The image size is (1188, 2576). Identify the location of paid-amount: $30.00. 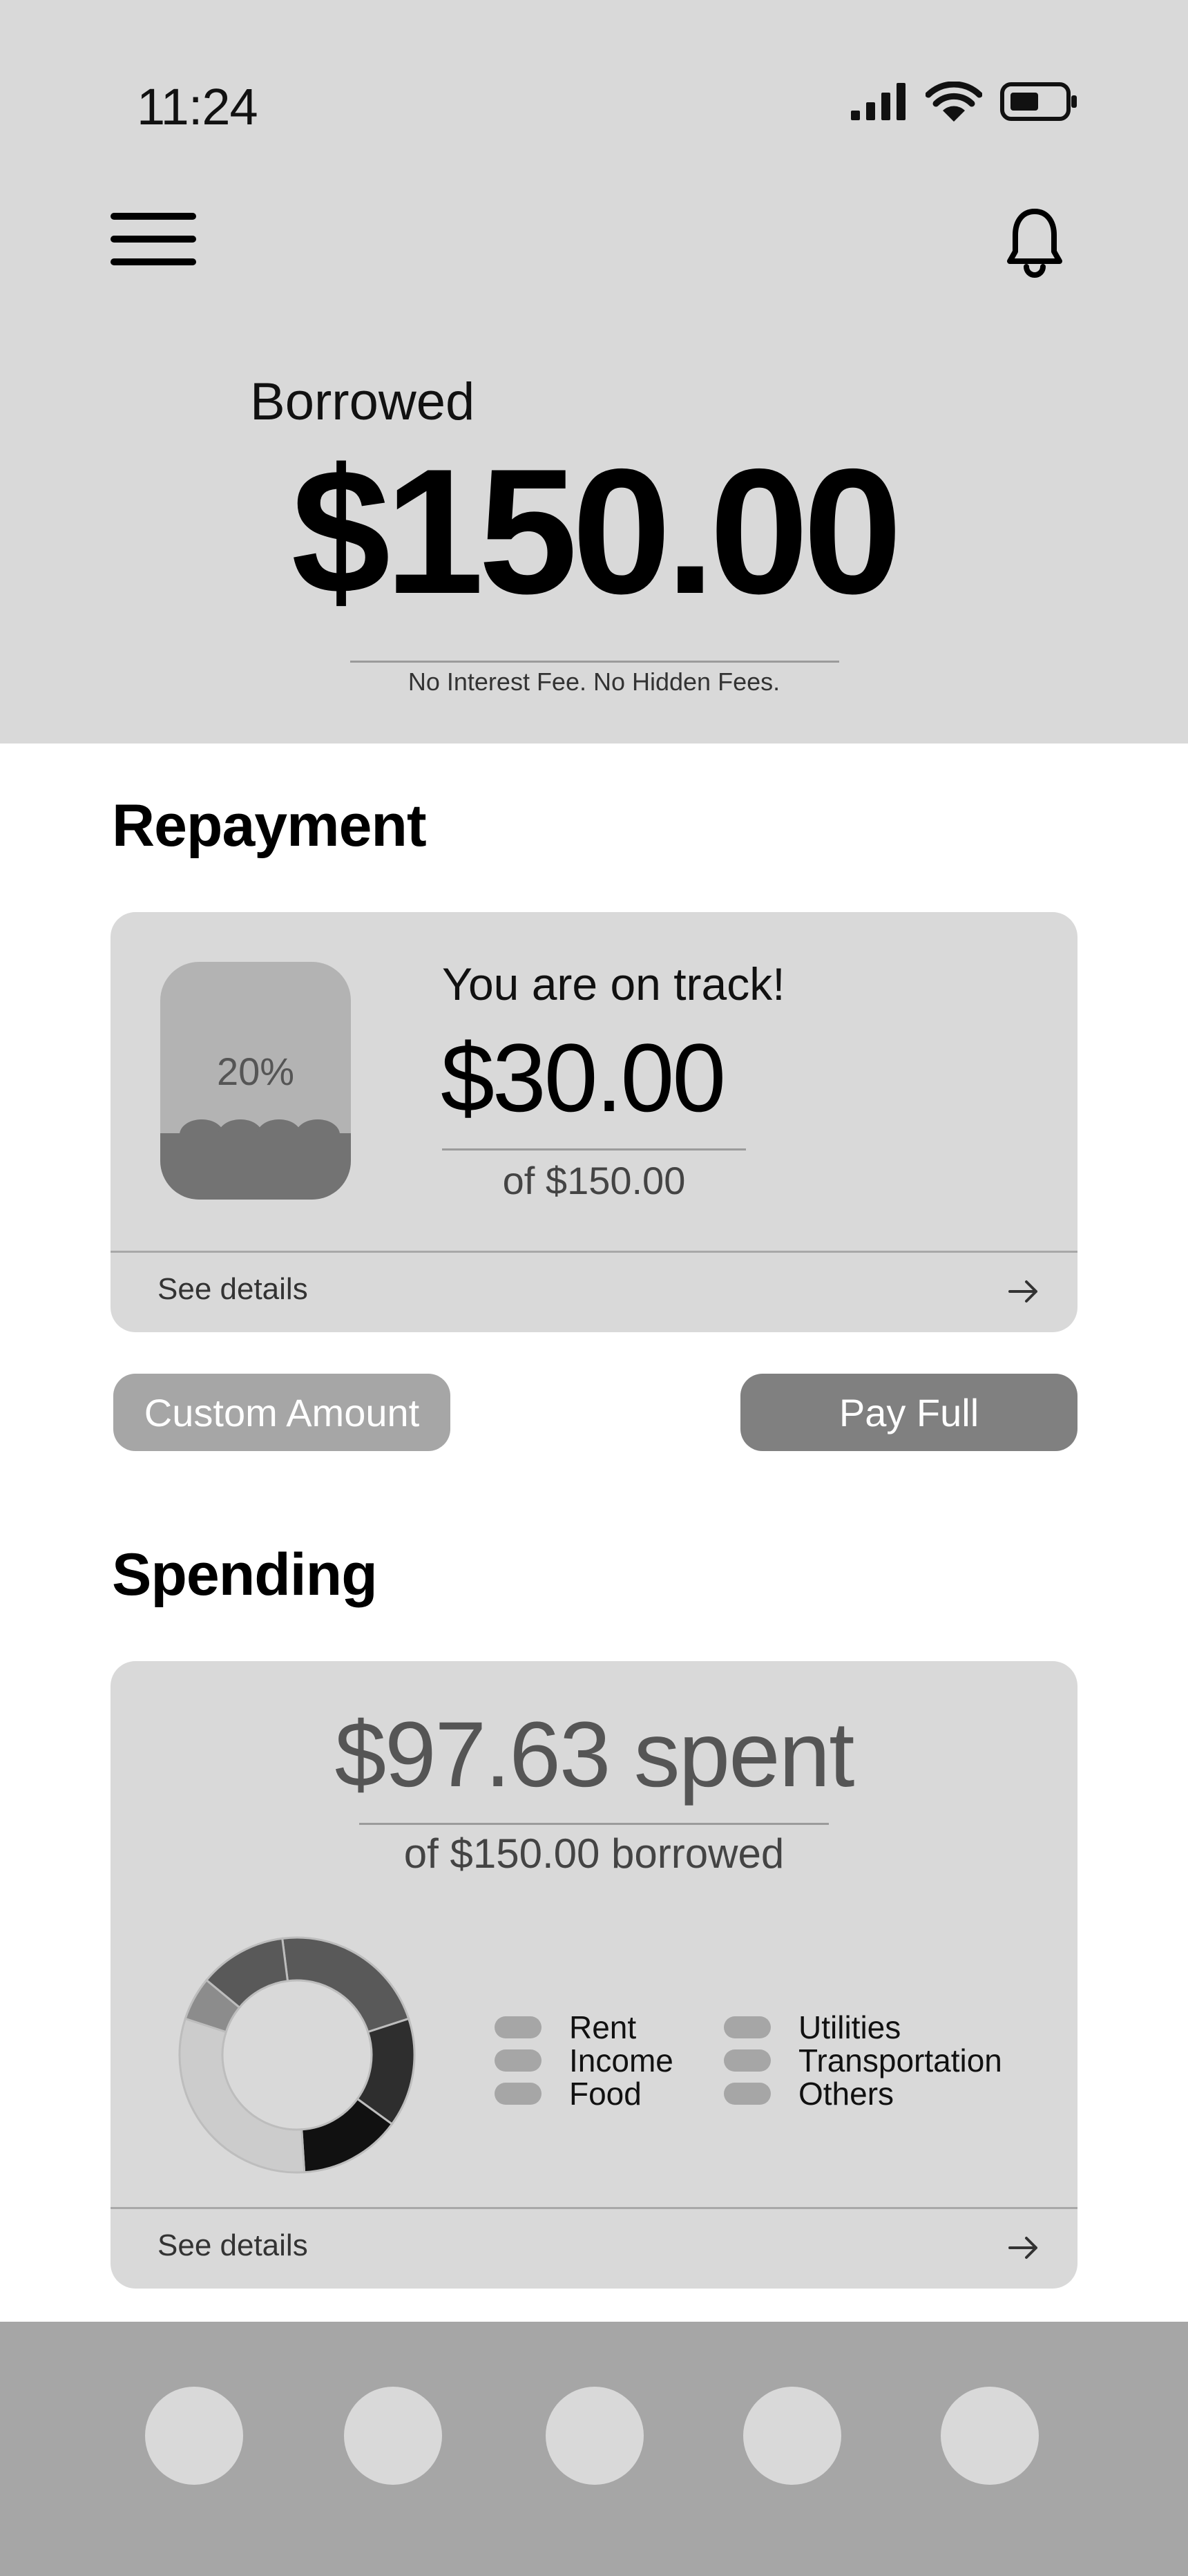
(583, 1077).